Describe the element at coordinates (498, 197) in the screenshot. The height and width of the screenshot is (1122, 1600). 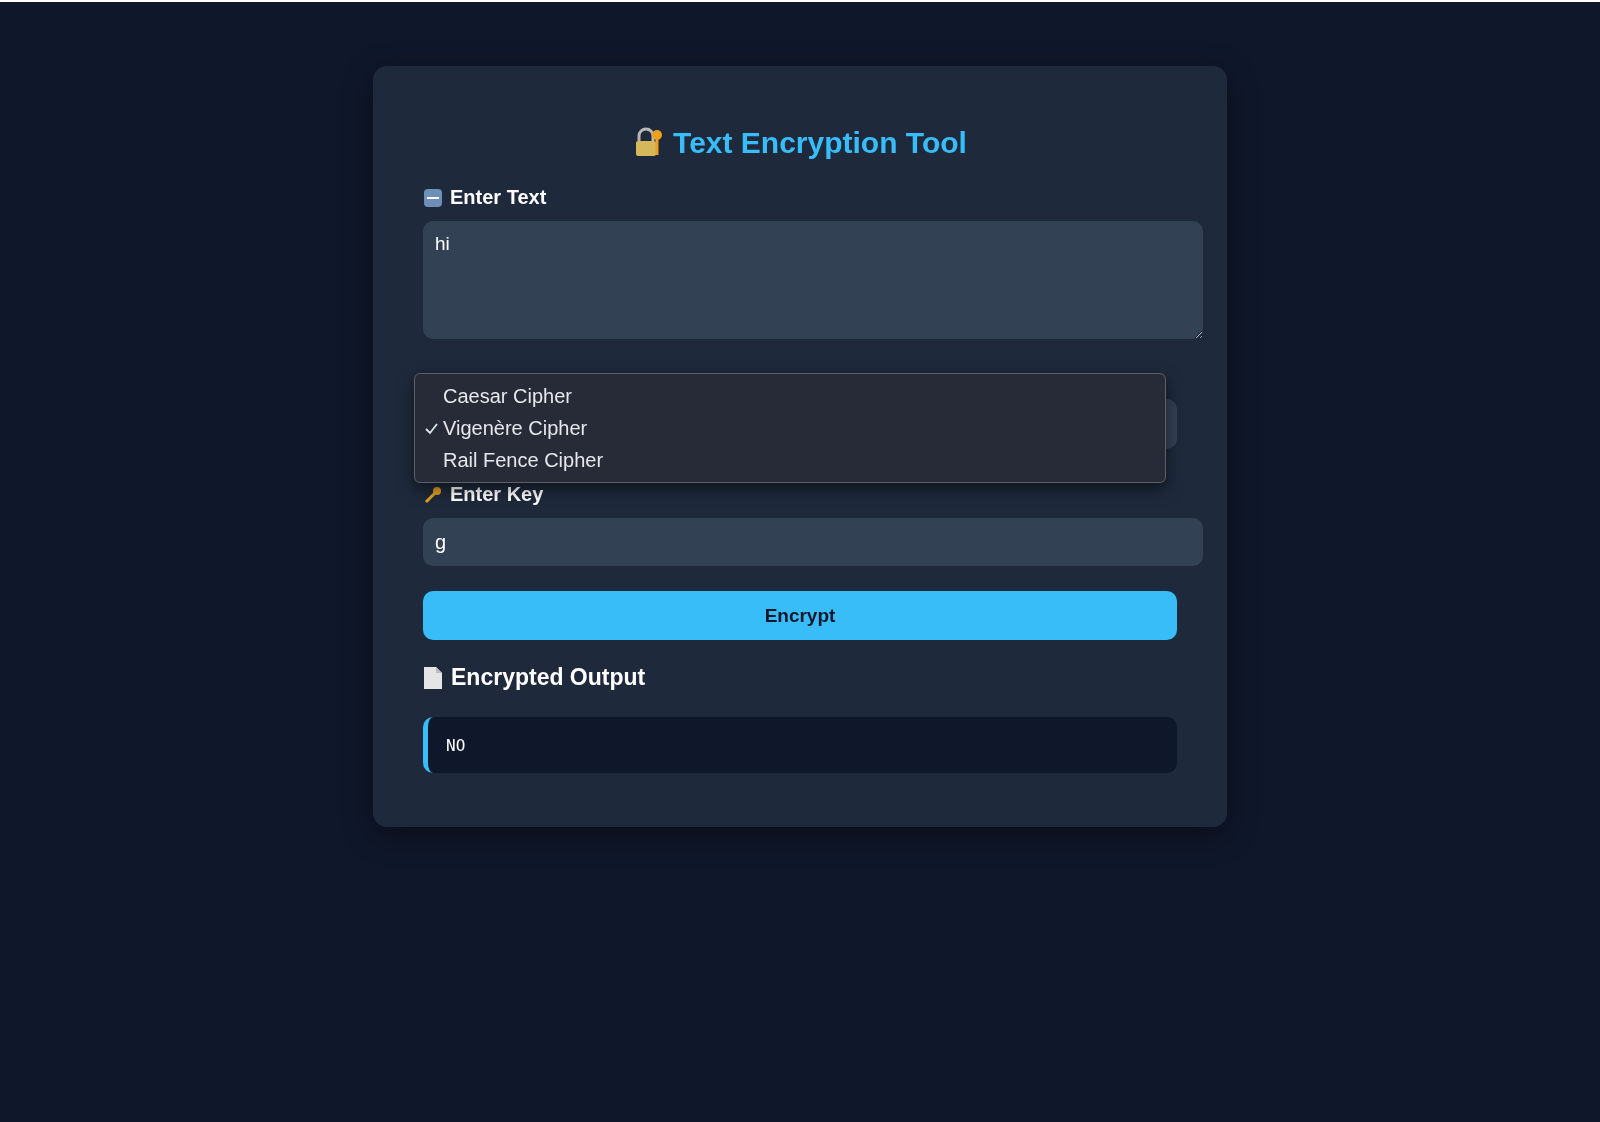
I see `field-label: Enter Text` at that location.